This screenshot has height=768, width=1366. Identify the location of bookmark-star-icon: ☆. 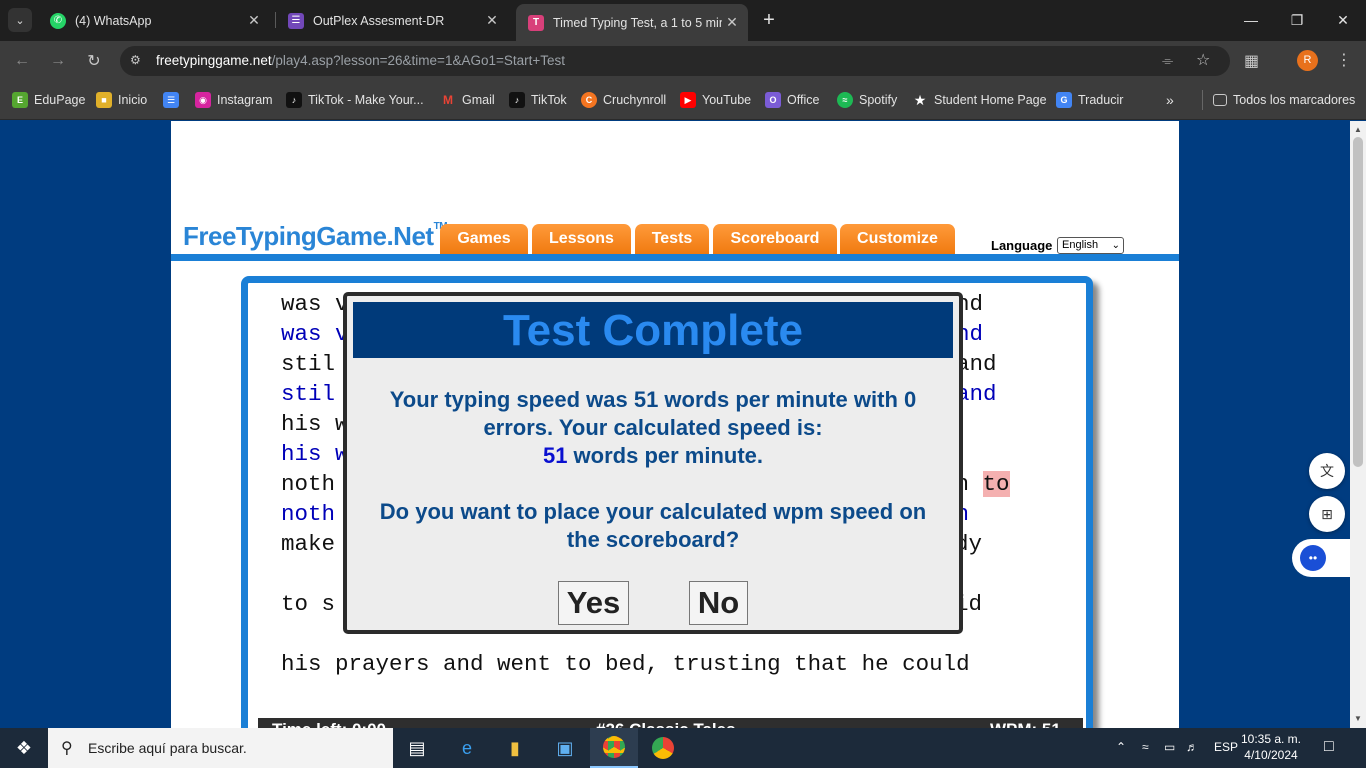
(1203, 60).